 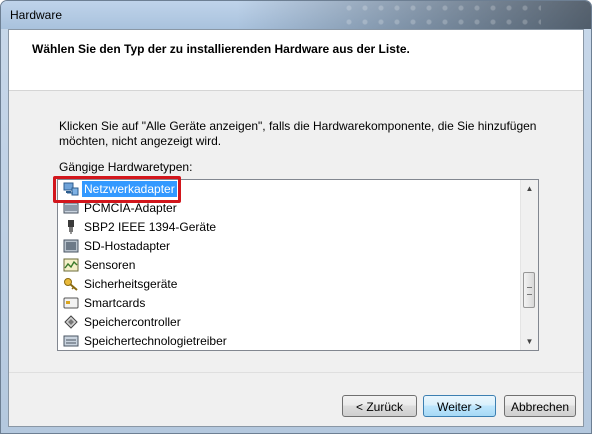 What do you see at coordinates (529, 341) in the screenshot?
I see `scroll-down-icon: ▼` at bounding box center [529, 341].